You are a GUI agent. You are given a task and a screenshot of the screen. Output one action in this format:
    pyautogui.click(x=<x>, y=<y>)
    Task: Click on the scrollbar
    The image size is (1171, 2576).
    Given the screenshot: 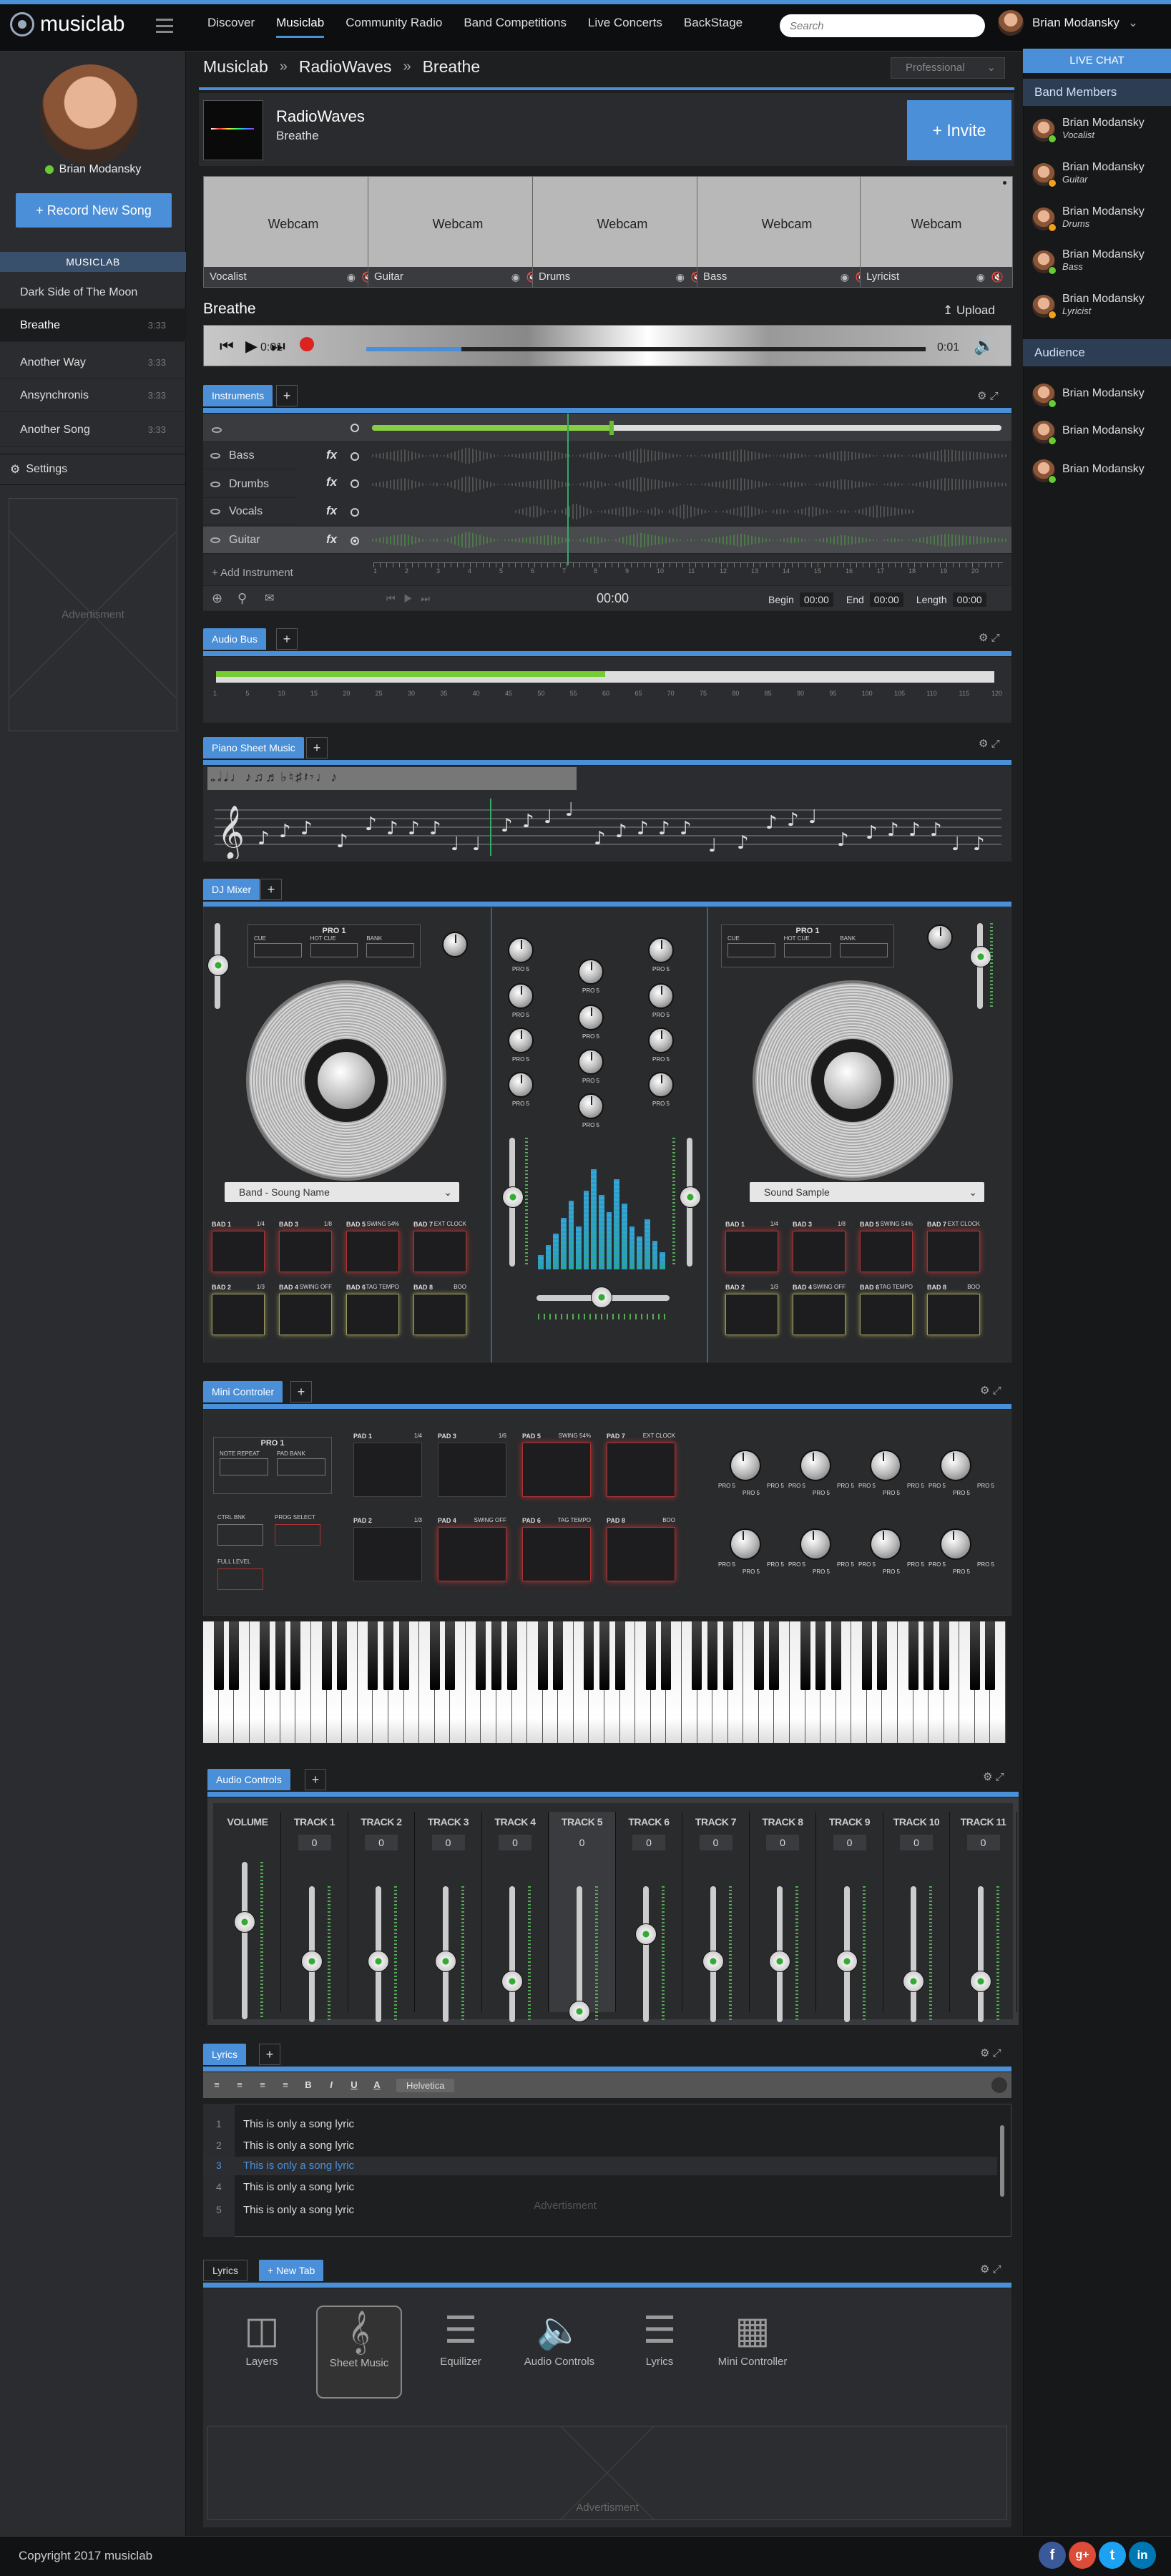 What is the action you would take?
    pyautogui.click(x=1002, y=2161)
    